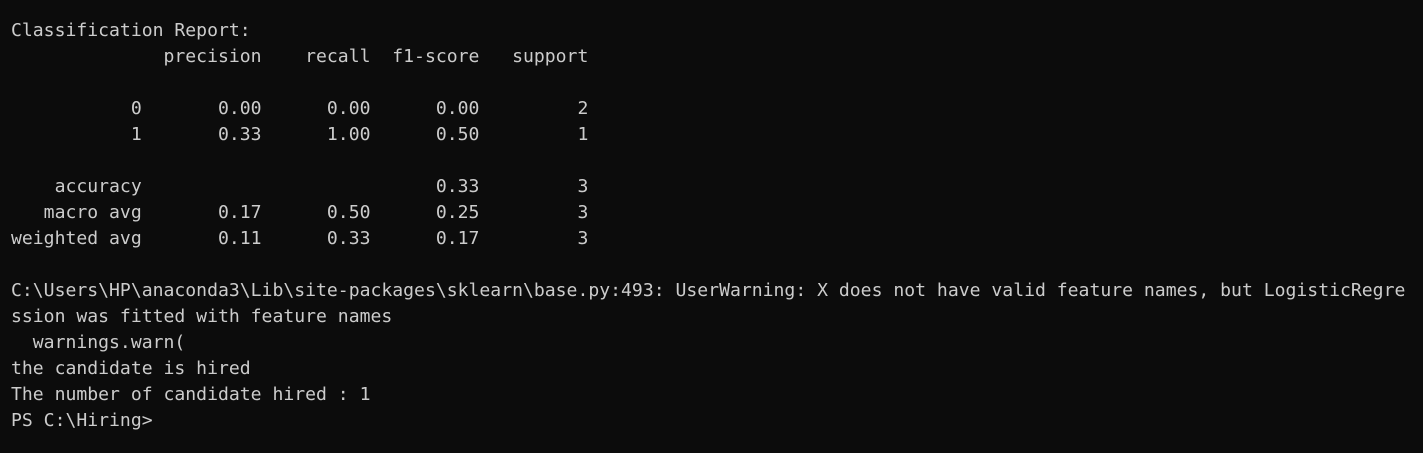  What do you see at coordinates (717, 421) in the screenshot?
I see `shell-prompt: PS C:\Hiring>` at bounding box center [717, 421].